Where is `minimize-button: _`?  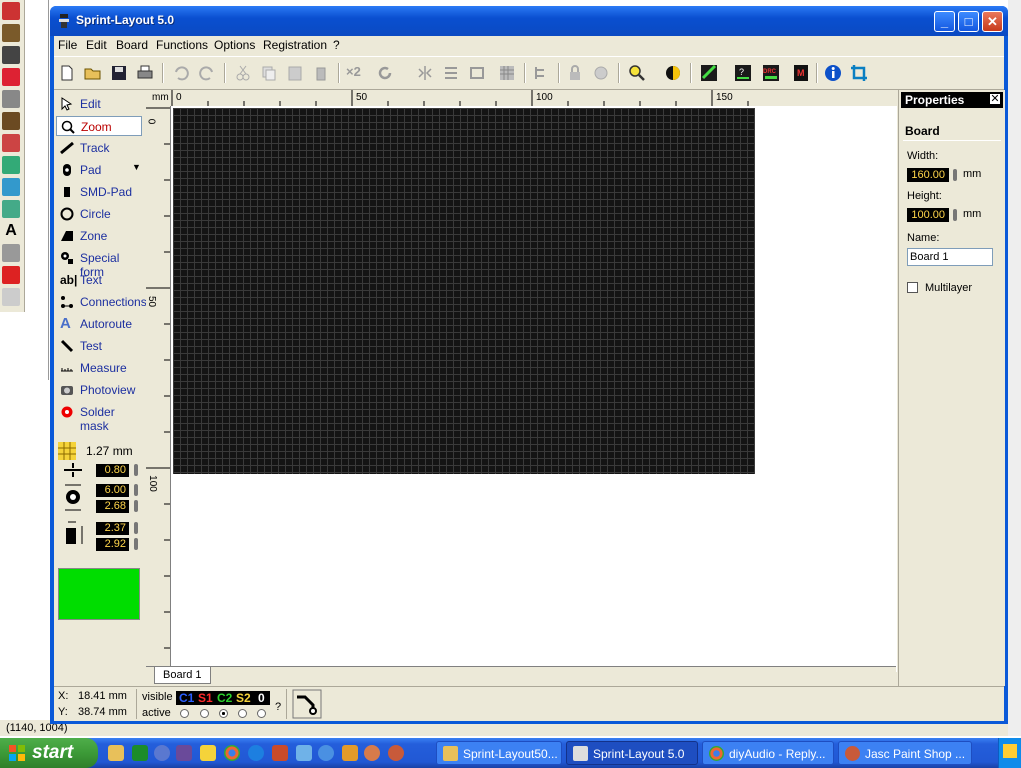 minimize-button: _ is located at coordinates (944, 21).